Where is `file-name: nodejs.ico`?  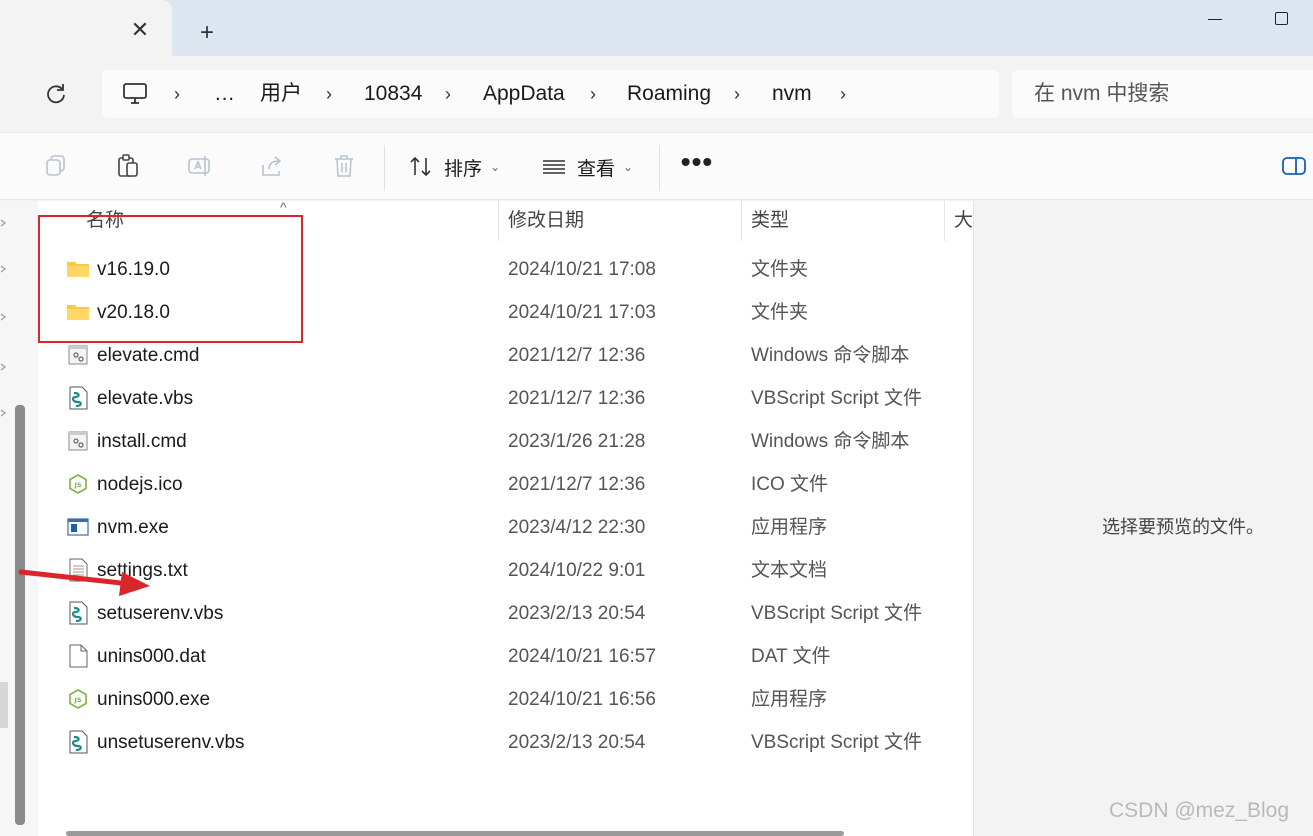 file-name: nodejs.ico is located at coordinates (140, 484).